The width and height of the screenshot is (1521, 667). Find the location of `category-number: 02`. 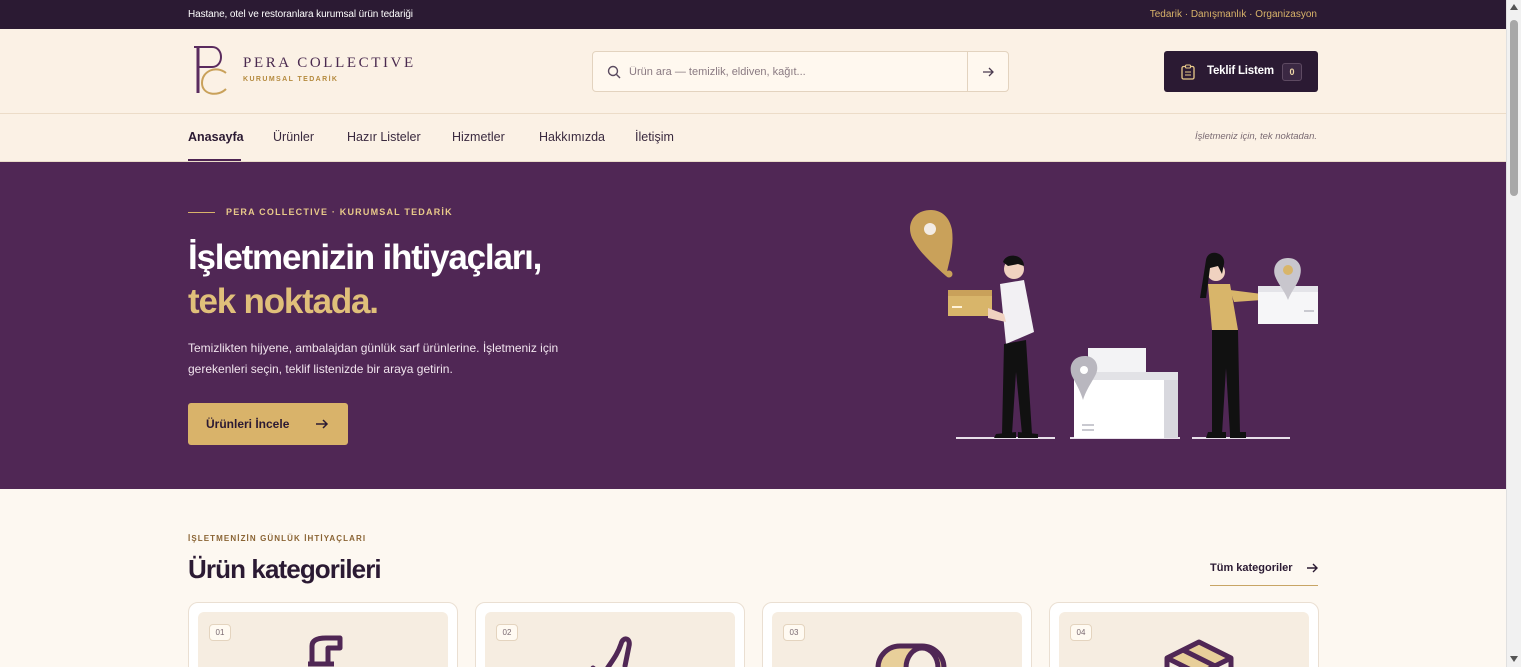

category-number: 02 is located at coordinates (507, 632).